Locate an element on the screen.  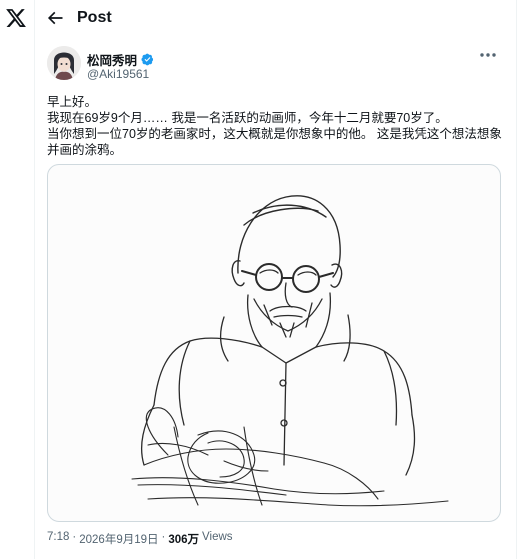
back-arrow-icon is located at coordinates (55, 18).